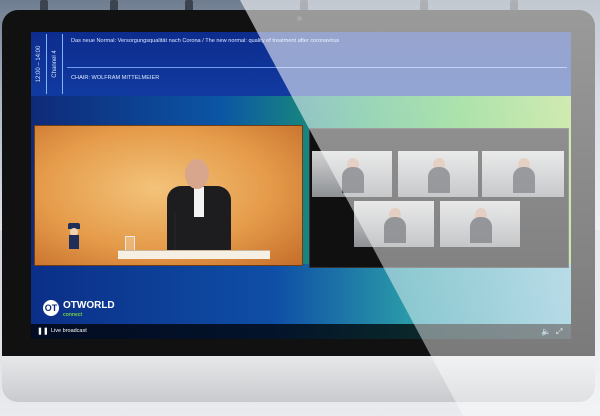  I want to click on time-column: 12:00 – 14:00, so click(40, 64).